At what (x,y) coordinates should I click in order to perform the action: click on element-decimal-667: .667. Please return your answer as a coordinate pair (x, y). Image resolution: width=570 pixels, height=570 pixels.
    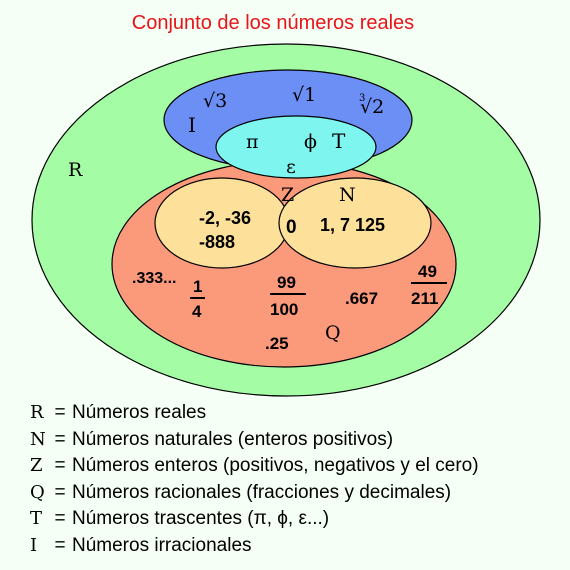
    Looking at the image, I should click on (361, 298).